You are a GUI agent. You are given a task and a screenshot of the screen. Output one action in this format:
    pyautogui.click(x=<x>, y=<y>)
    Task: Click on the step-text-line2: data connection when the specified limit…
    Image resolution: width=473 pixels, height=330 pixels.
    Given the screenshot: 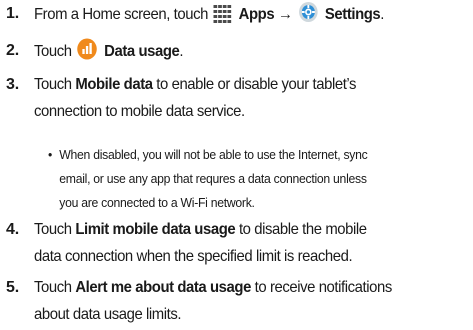 What is the action you would take?
    pyautogui.click(x=193, y=256)
    